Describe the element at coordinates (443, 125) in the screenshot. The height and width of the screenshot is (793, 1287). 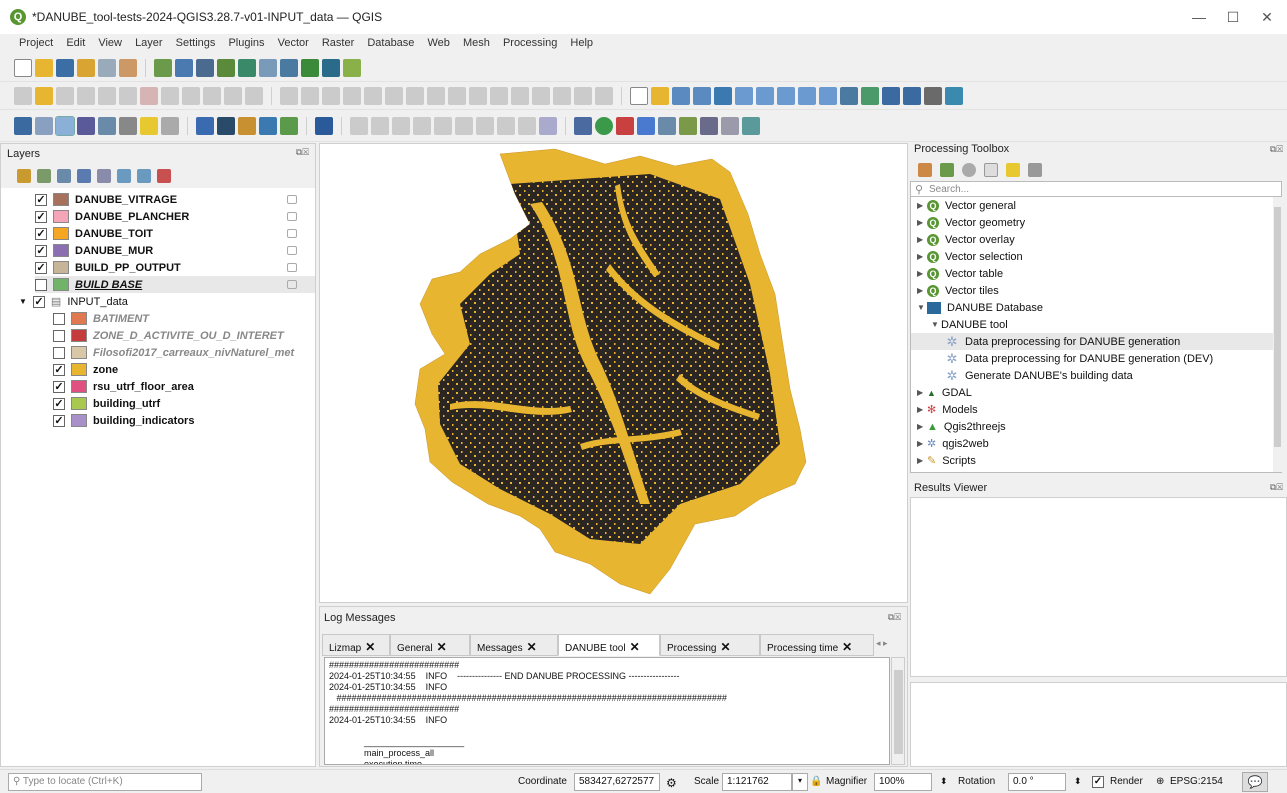
I see `rotate-label-icon` at that location.